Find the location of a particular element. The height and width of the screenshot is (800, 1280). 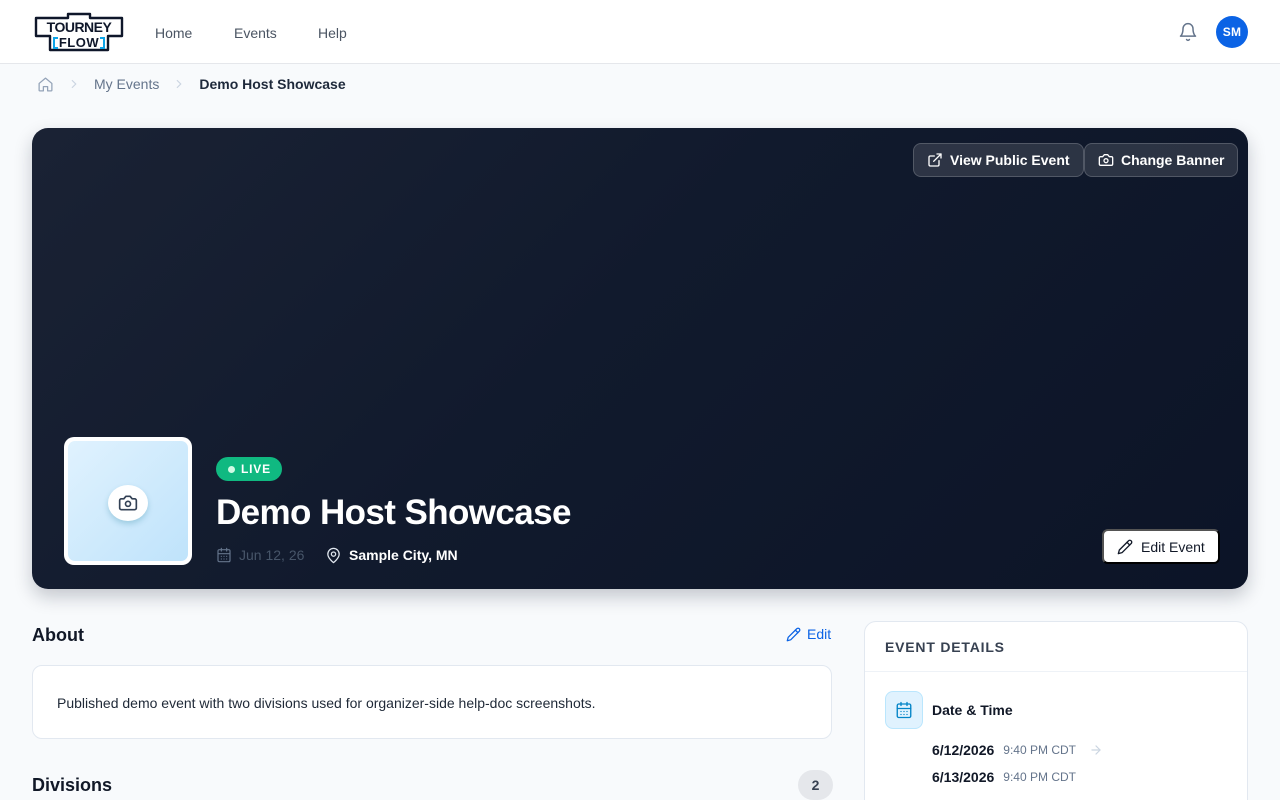

nav-help: Help is located at coordinates (332, 33).